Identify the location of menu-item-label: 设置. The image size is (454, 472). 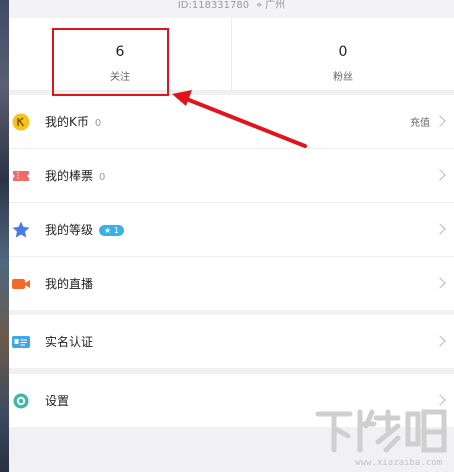
(57, 401).